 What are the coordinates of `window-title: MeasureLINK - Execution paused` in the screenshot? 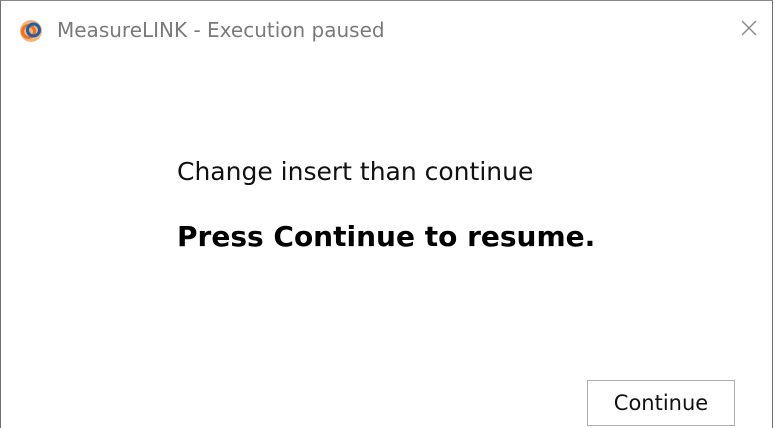 It's located at (221, 30).